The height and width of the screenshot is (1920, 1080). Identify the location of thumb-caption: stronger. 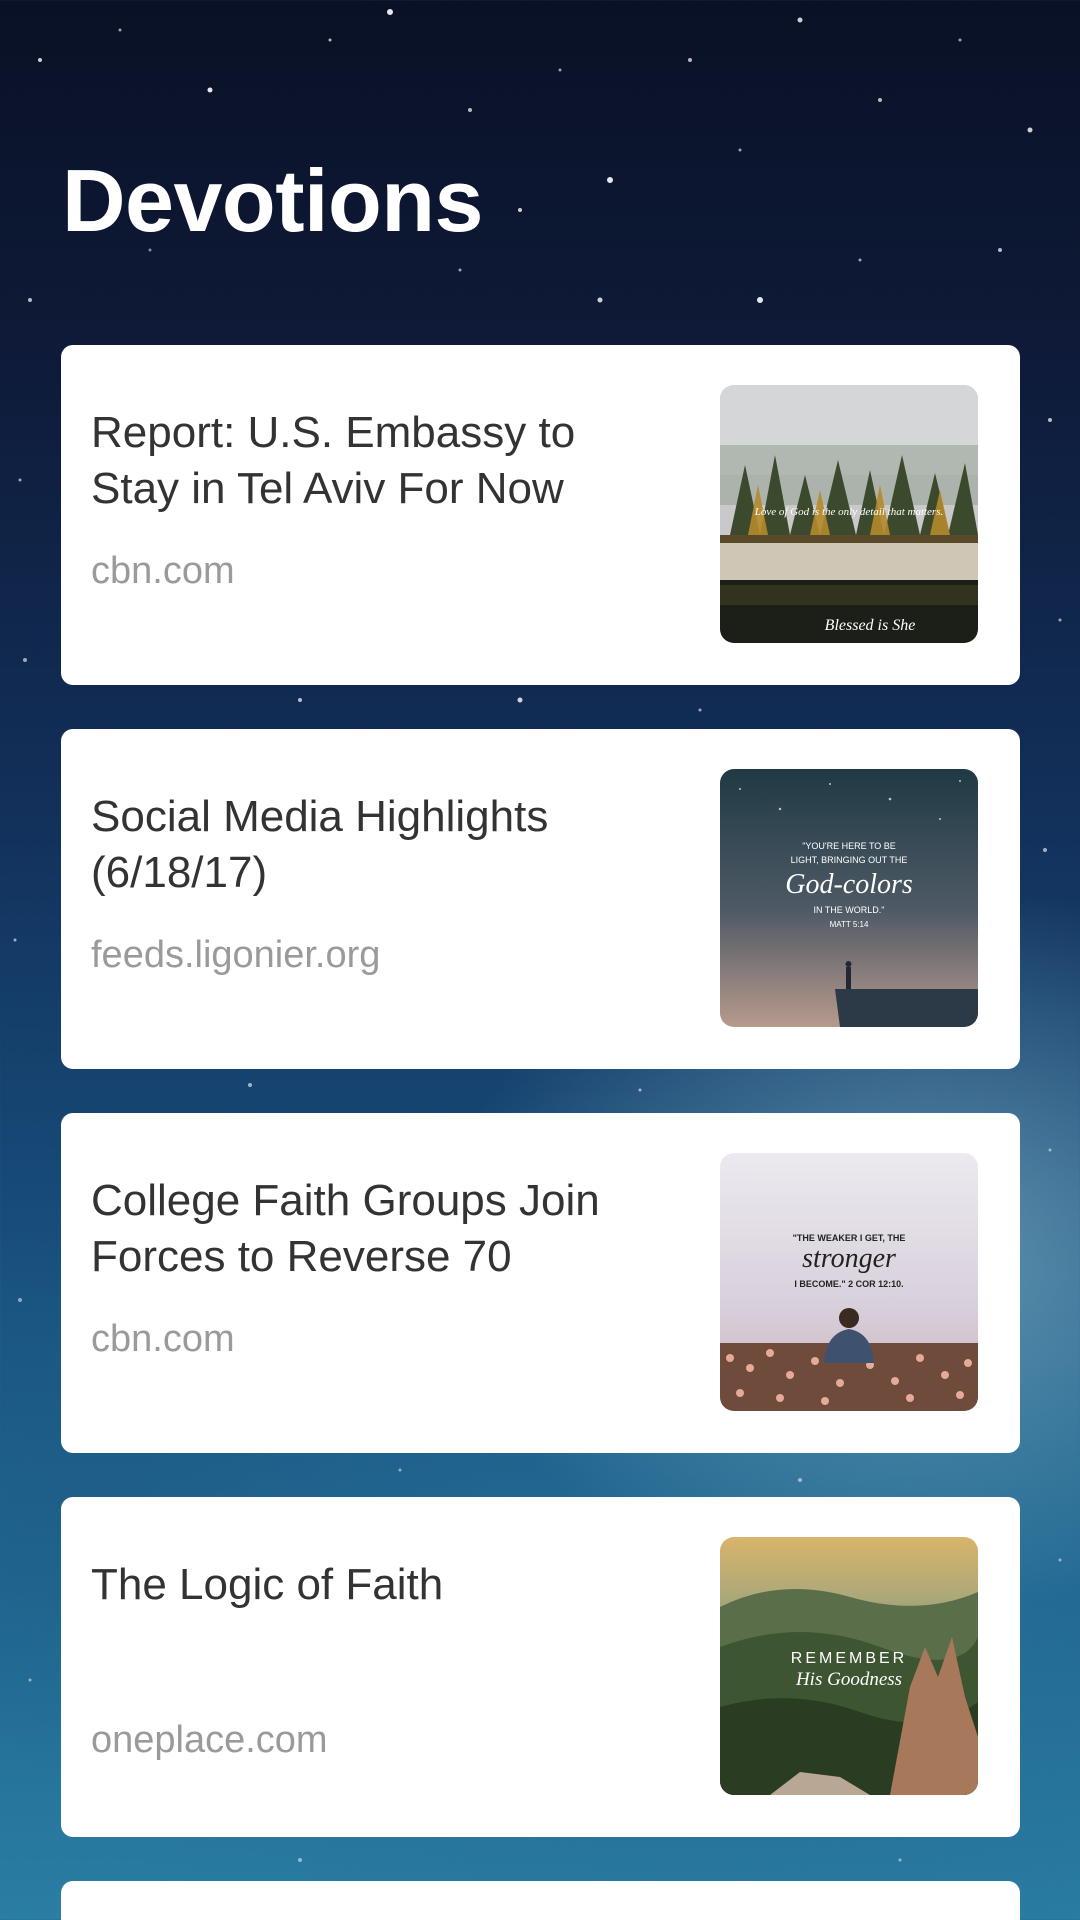
(849, 1258).